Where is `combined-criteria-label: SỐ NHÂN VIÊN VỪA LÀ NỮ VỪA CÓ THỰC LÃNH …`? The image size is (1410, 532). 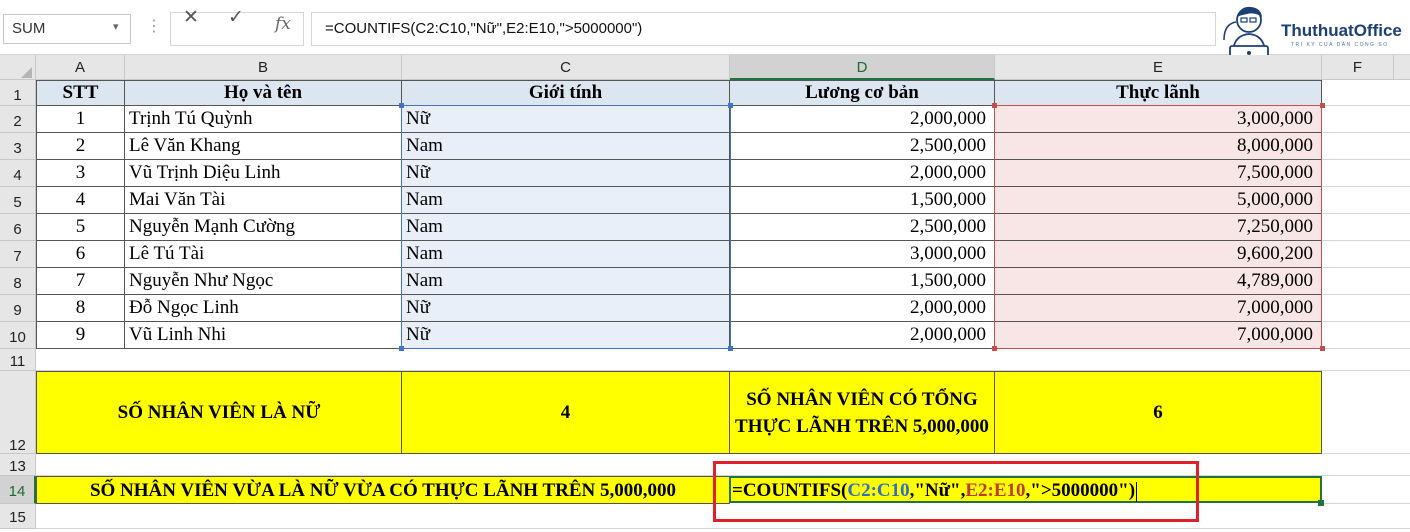
combined-criteria-label: SỐ NHÂN VIÊN VỪA LÀ NỮ VỪA CÓ THỰC LÃNH … is located at coordinates (383, 490).